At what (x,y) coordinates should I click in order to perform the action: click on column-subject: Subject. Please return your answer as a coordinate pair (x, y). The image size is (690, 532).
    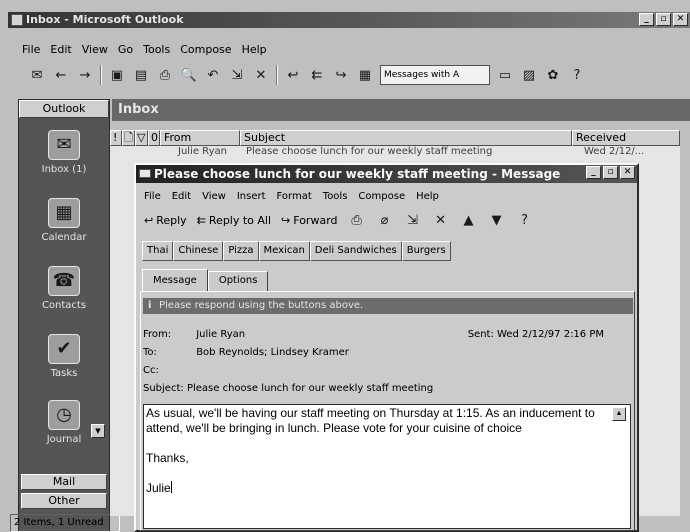
    Looking at the image, I should click on (406, 138).